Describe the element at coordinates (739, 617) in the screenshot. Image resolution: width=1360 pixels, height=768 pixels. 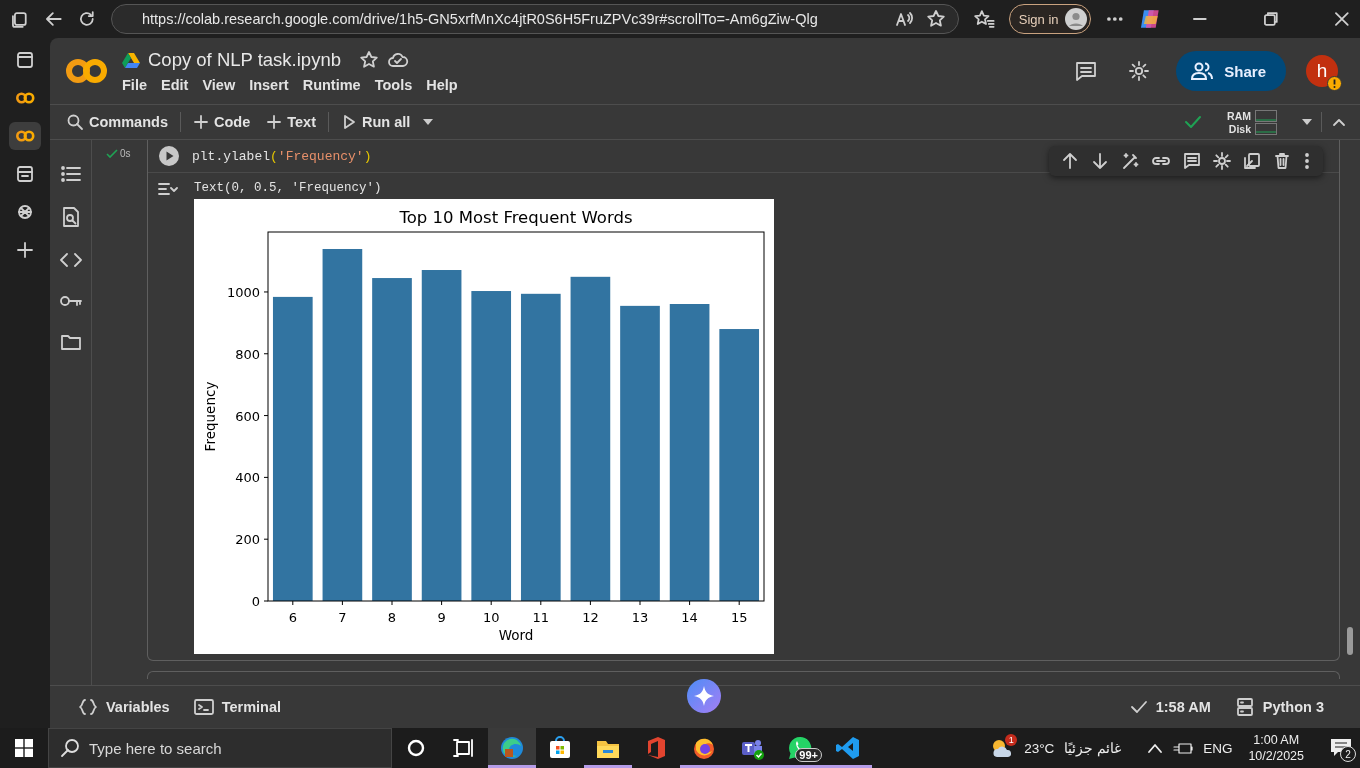
I see `tick-label: 15` at that location.